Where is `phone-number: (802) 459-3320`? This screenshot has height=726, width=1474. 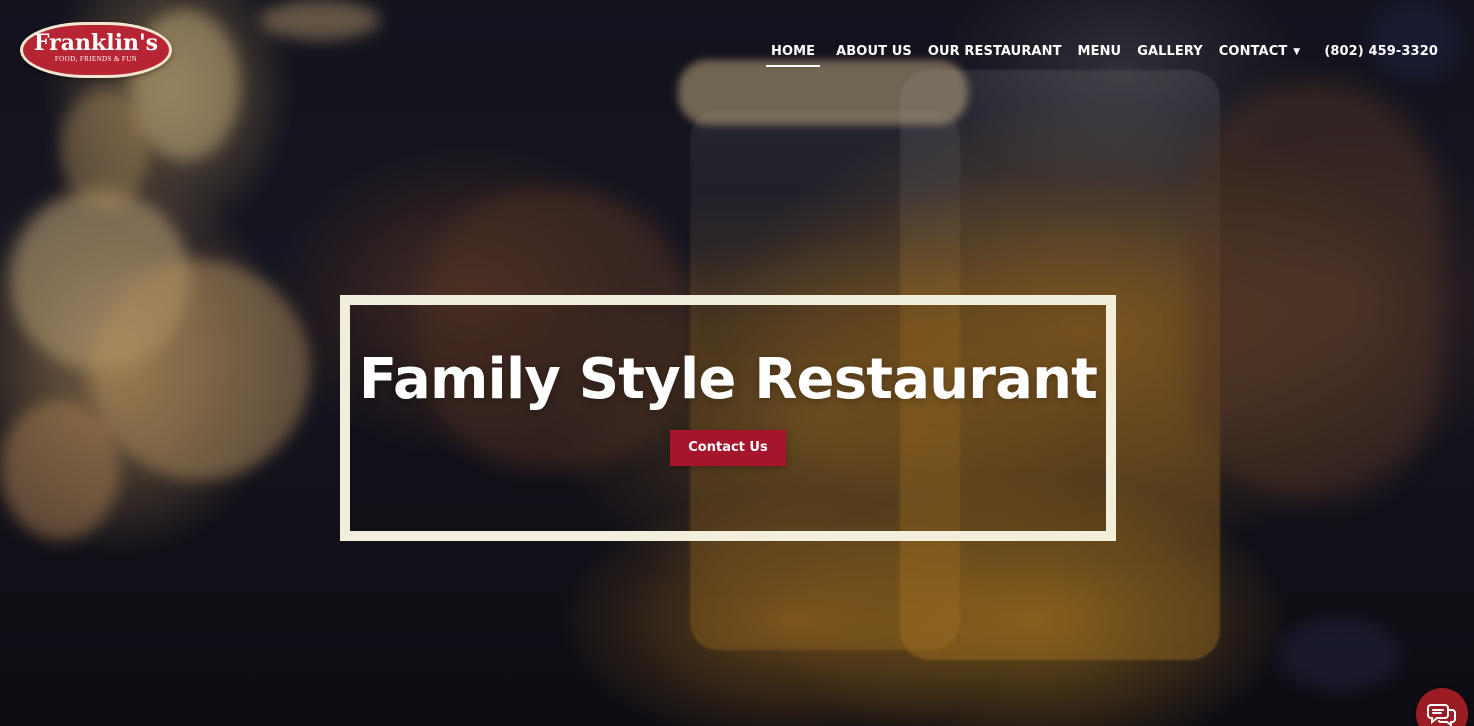 phone-number: (802) 459-3320 is located at coordinates (1381, 51).